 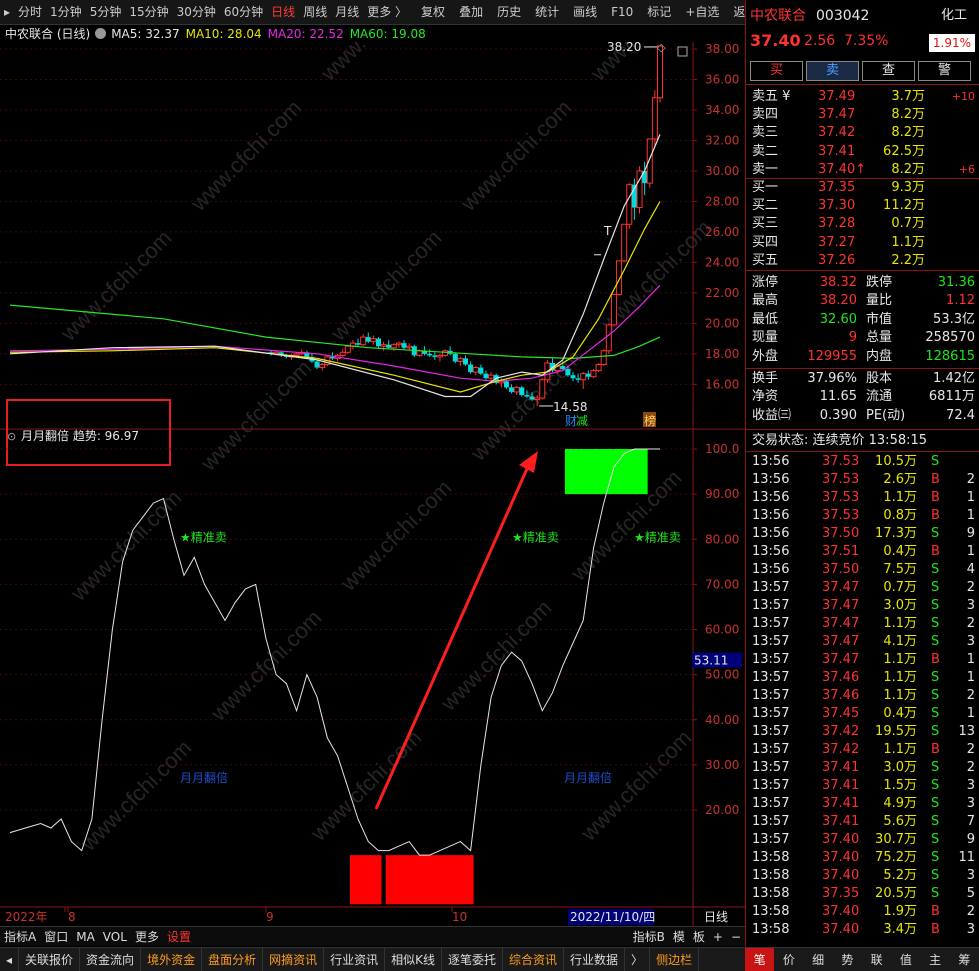 What do you see at coordinates (661, 48) in the screenshot?
I see `pane-expand-icon: ◇` at bounding box center [661, 48].